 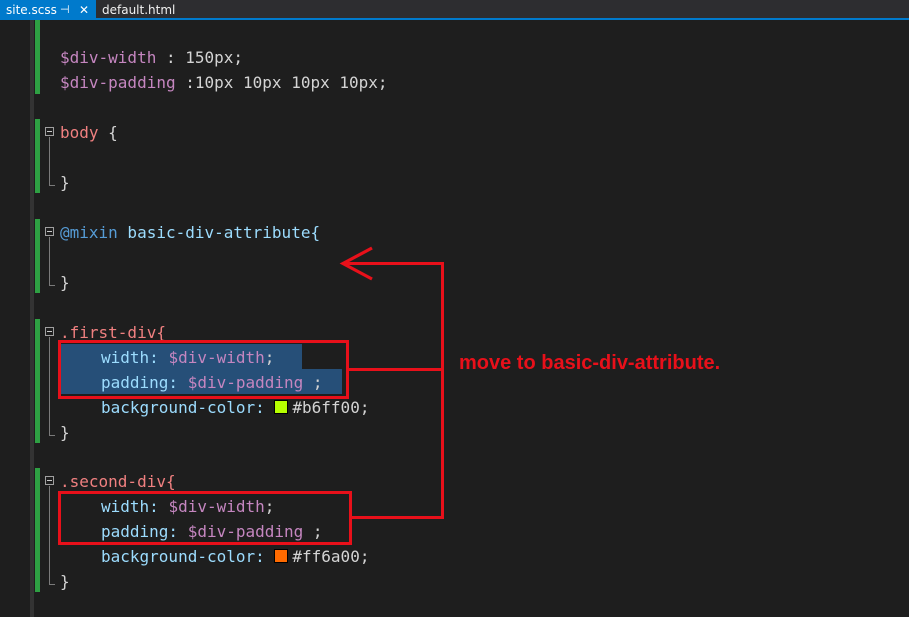 I want to click on selector-body: body, so click(x=79, y=132).